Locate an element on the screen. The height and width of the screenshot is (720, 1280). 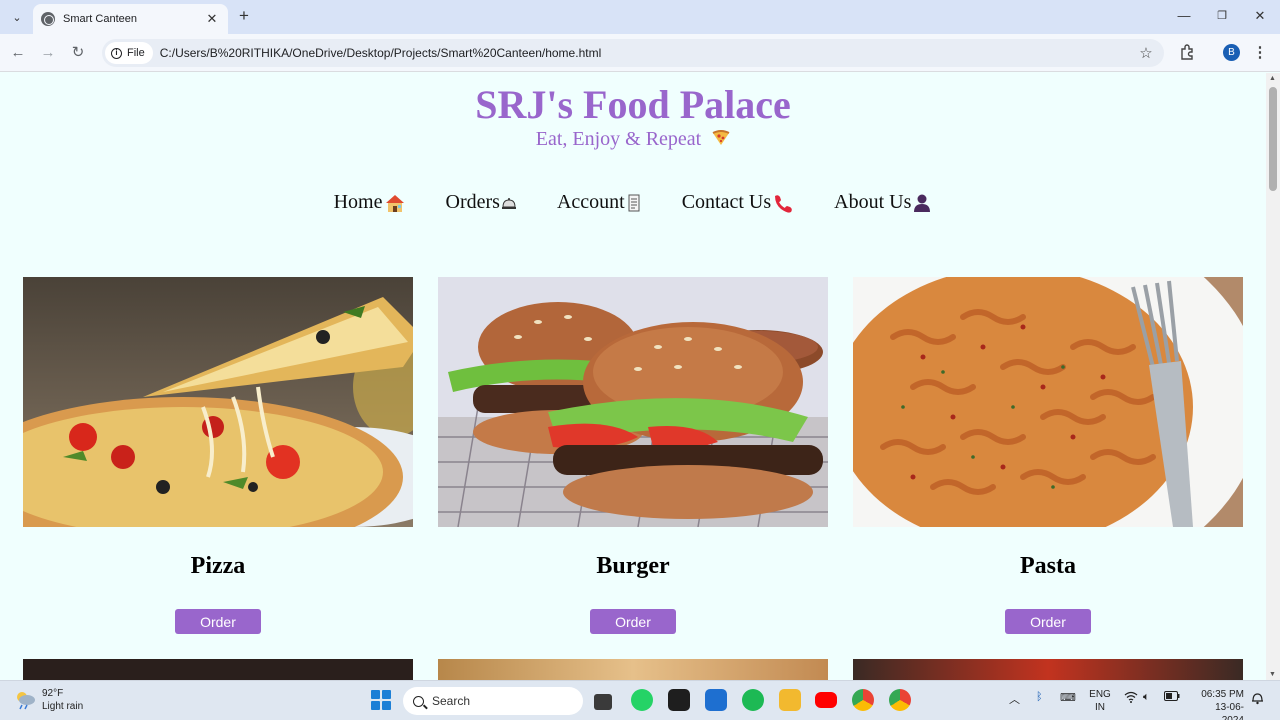
receipt-icon is located at coordinates (634, 202).